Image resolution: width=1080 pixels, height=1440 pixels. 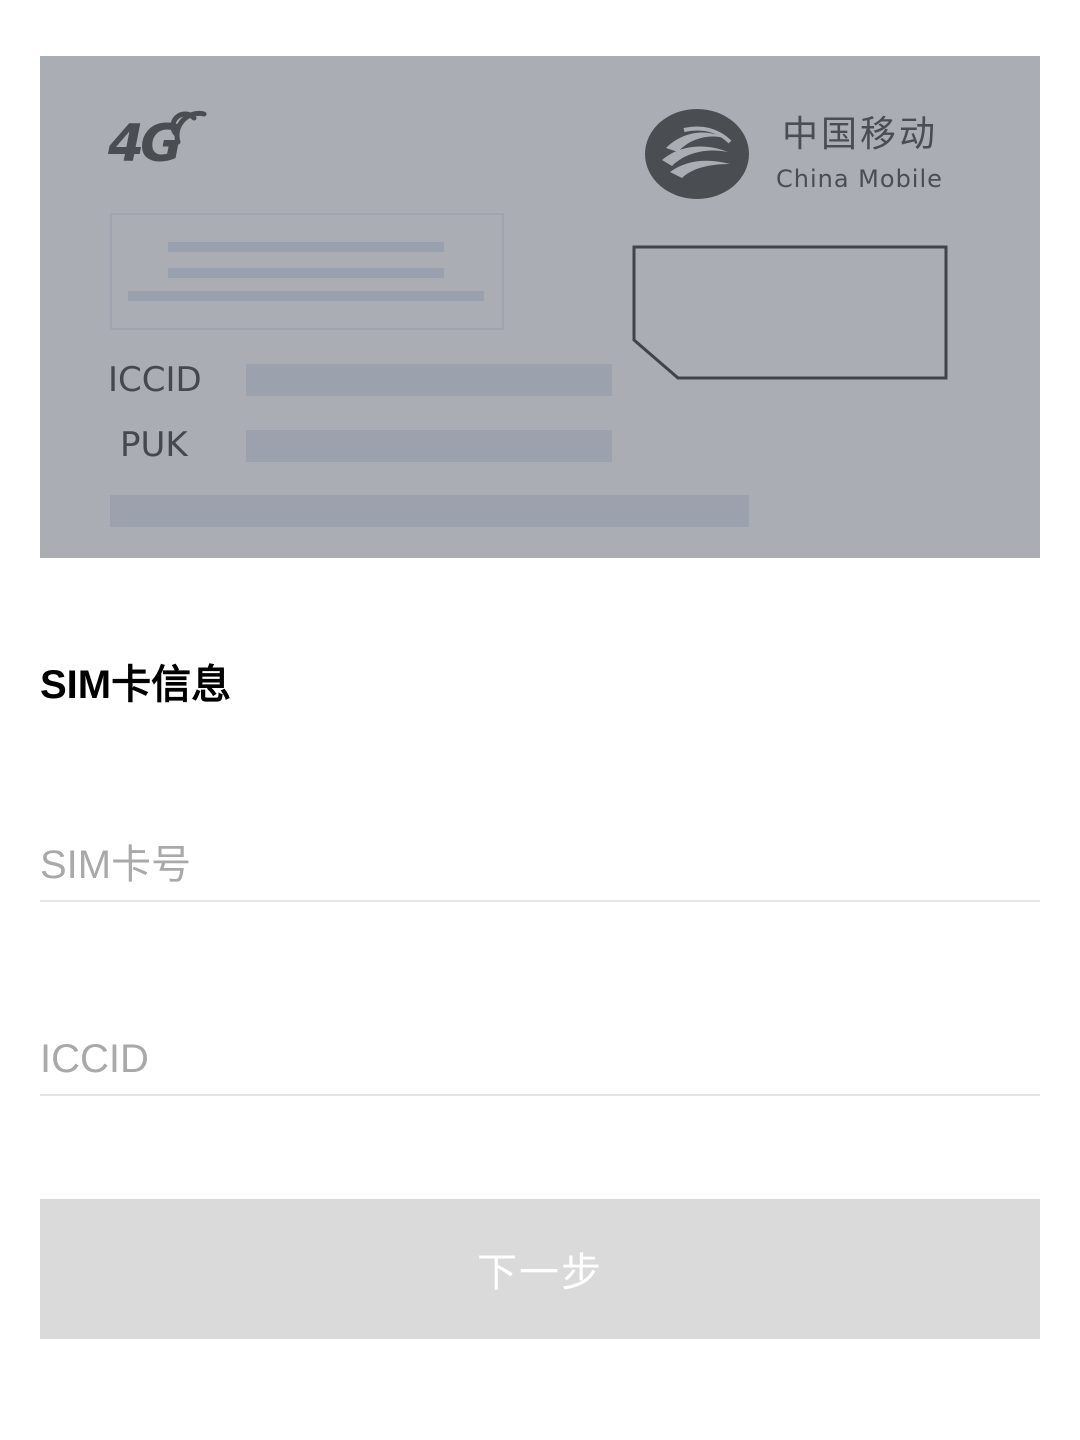 I want to click on card-label-area, so click(x=307, y=271).